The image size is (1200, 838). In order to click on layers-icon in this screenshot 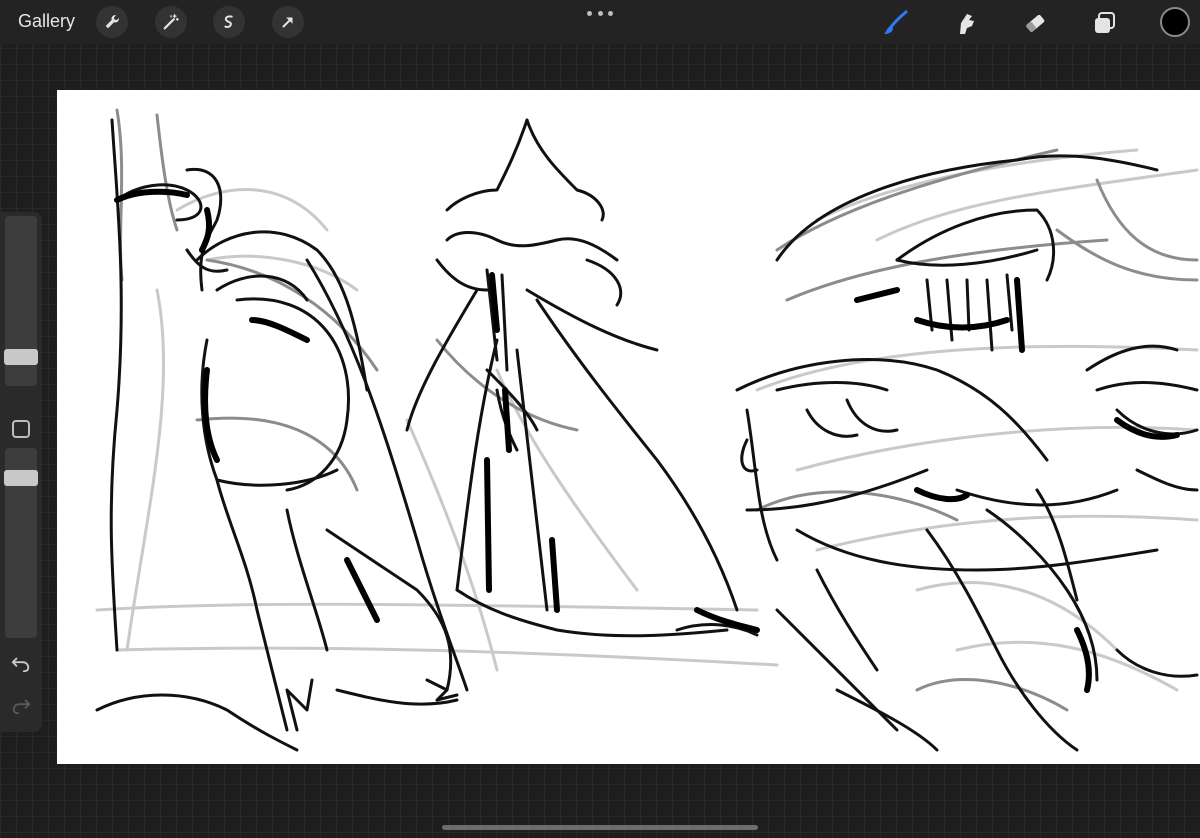, I will do `click(1105, 23)`.